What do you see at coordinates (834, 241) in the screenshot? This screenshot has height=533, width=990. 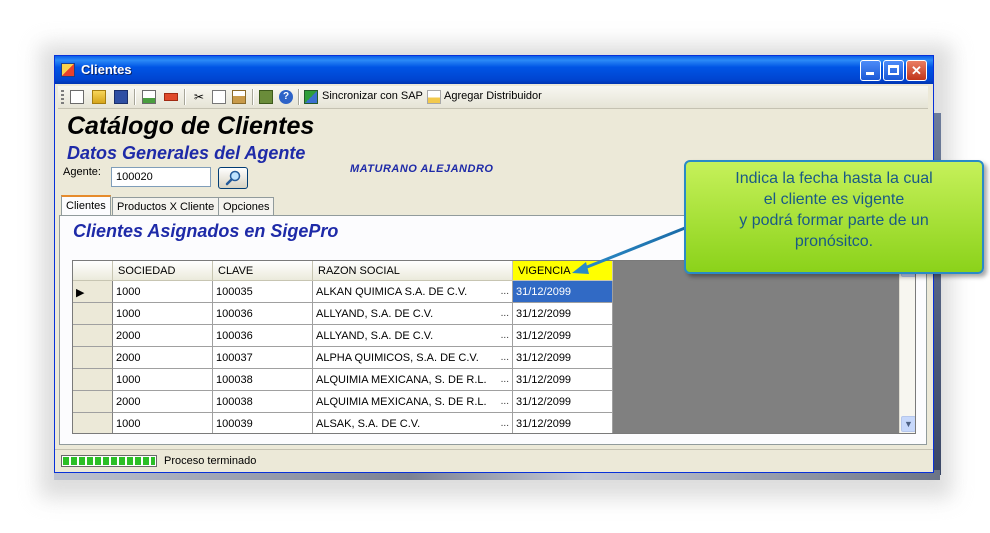 I see `callout-line: pronósitco.` at bounding box center [834, 241].